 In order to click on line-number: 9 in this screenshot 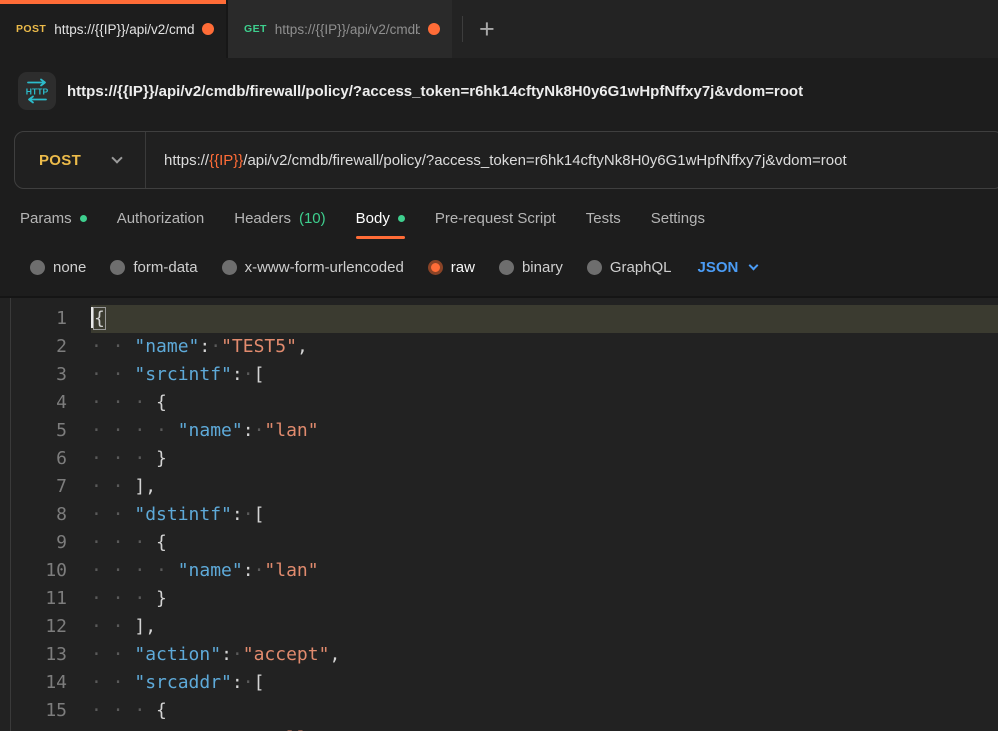, I will do `click(61, 542)`.